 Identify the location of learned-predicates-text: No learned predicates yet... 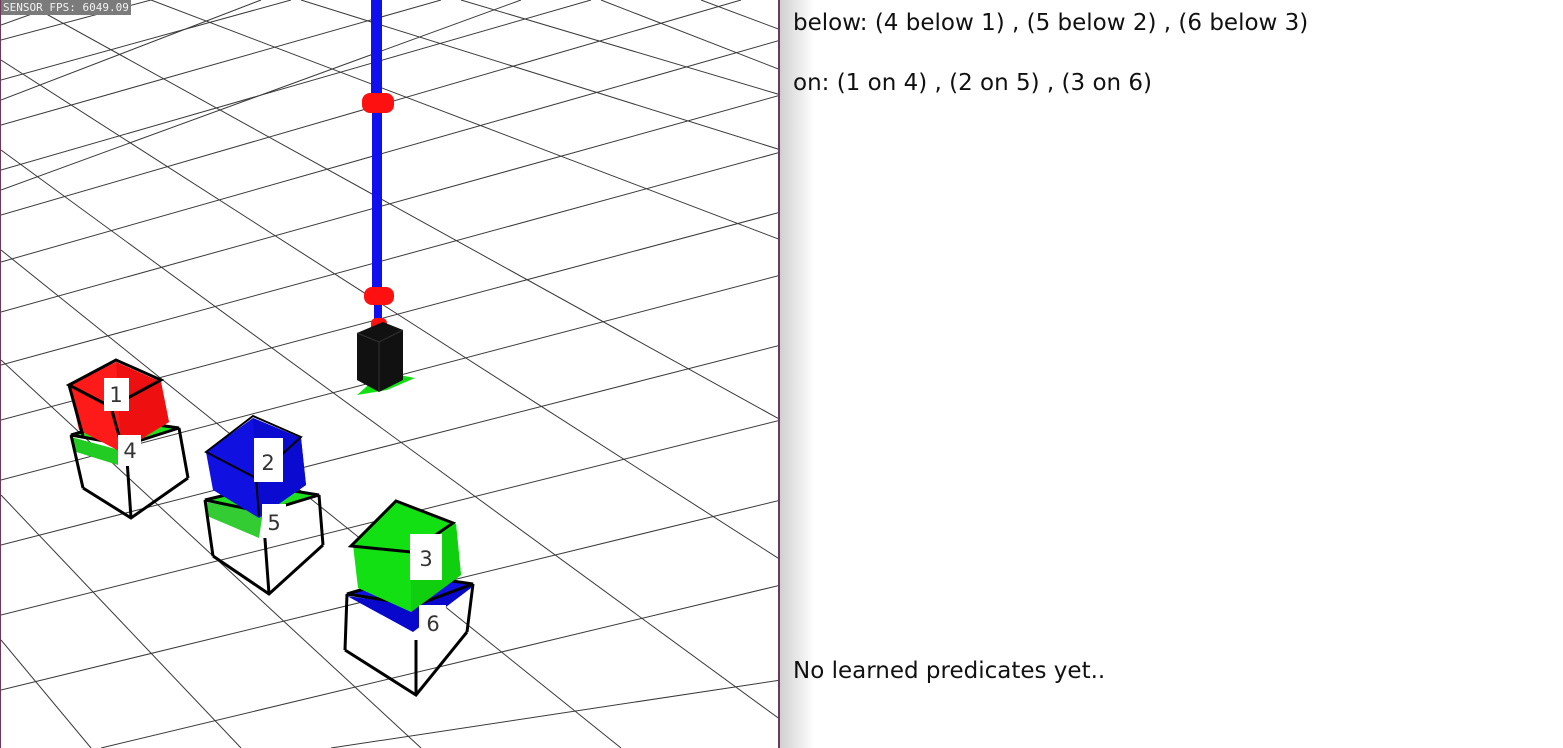
(949, 671).